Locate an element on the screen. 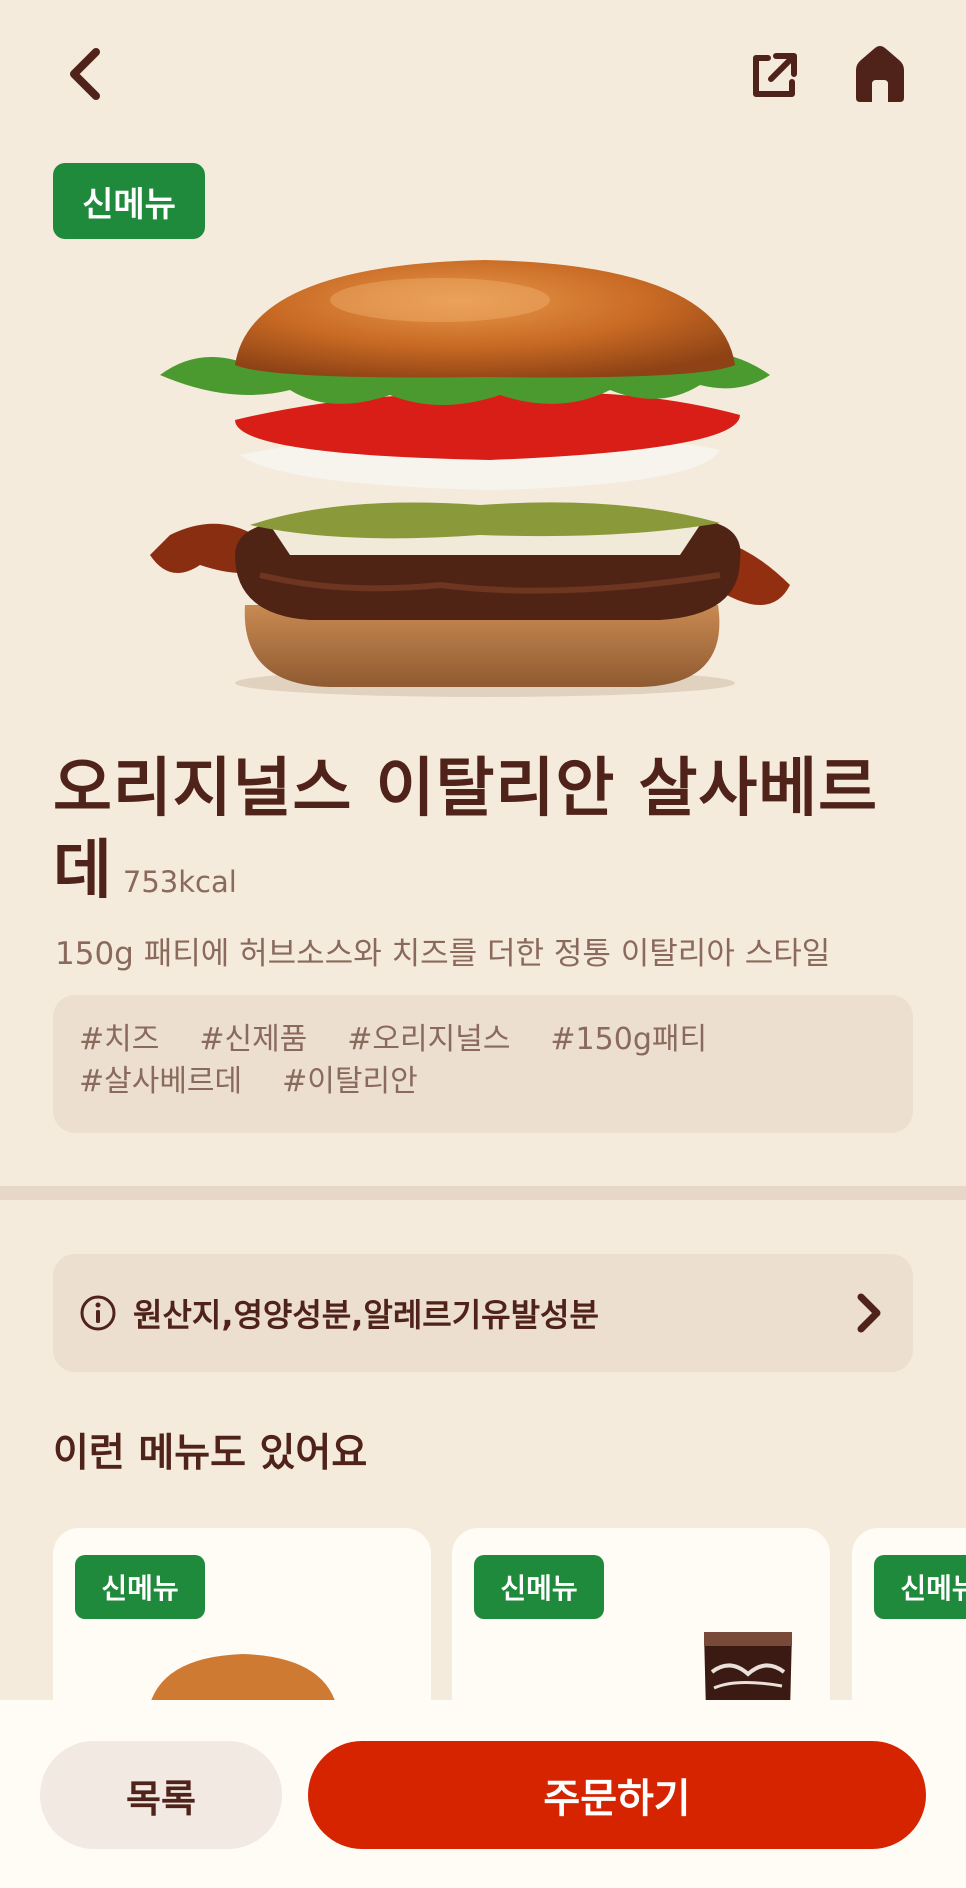  tag-item: #치즈 is located at coordinates (119, 1040).